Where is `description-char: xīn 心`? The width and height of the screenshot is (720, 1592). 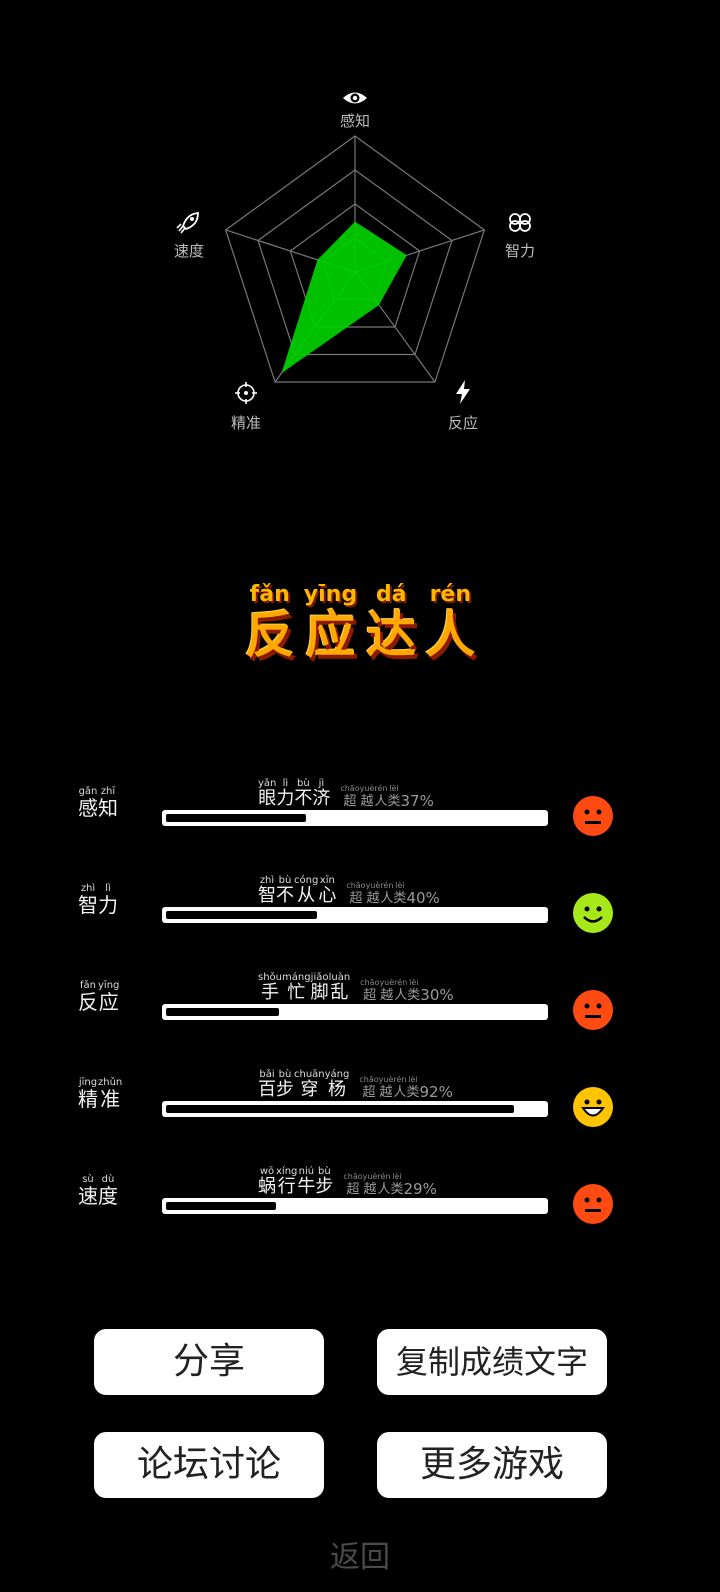 description-char: xīn 心 is located at coordinates (327, 890).